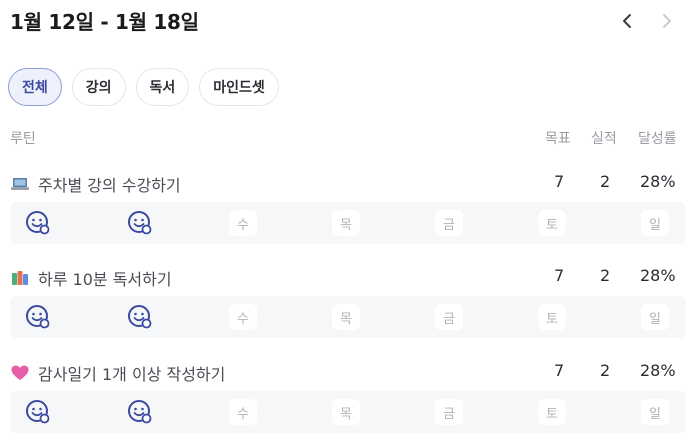  I want to click on filter-chip-lecture: 강의, so click(98, 87).